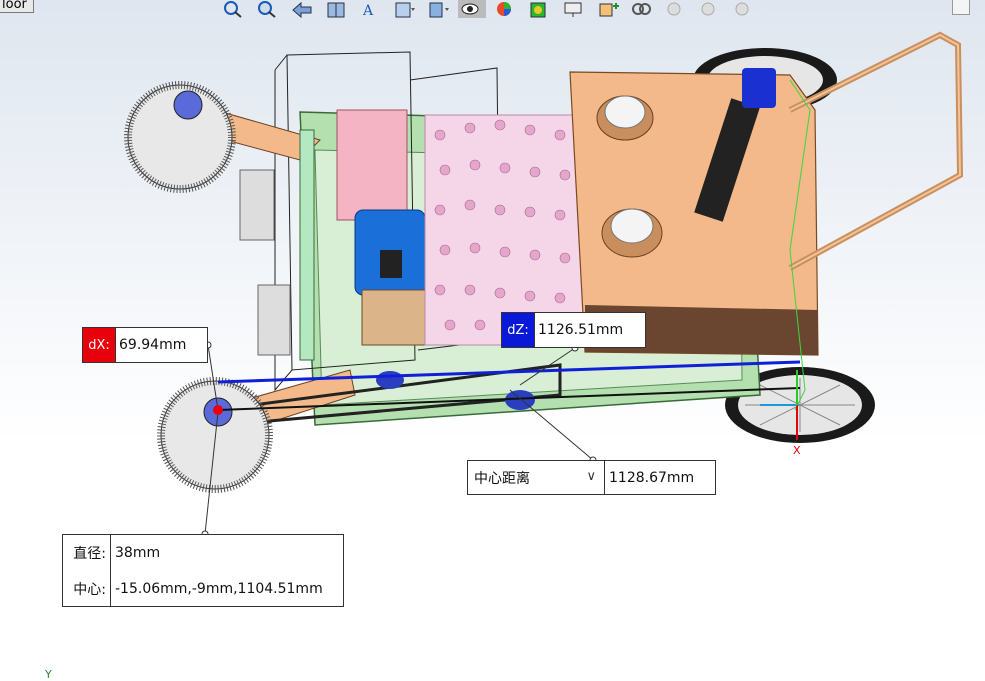  Describe the element at coordinates (48, 674) in the screenshot. I see `triad-y-label: Y` at that location.